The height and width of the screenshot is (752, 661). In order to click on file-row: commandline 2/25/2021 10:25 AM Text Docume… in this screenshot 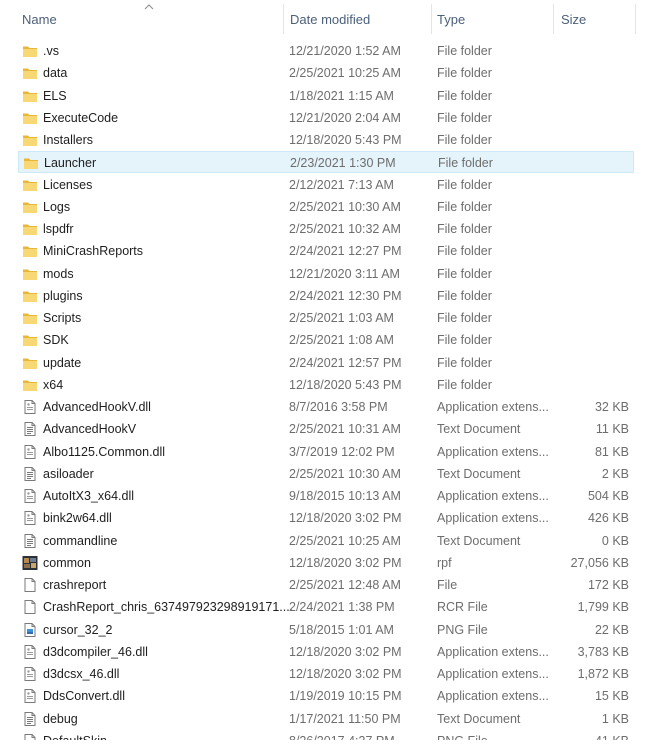, I will do `click(326, 541)`.